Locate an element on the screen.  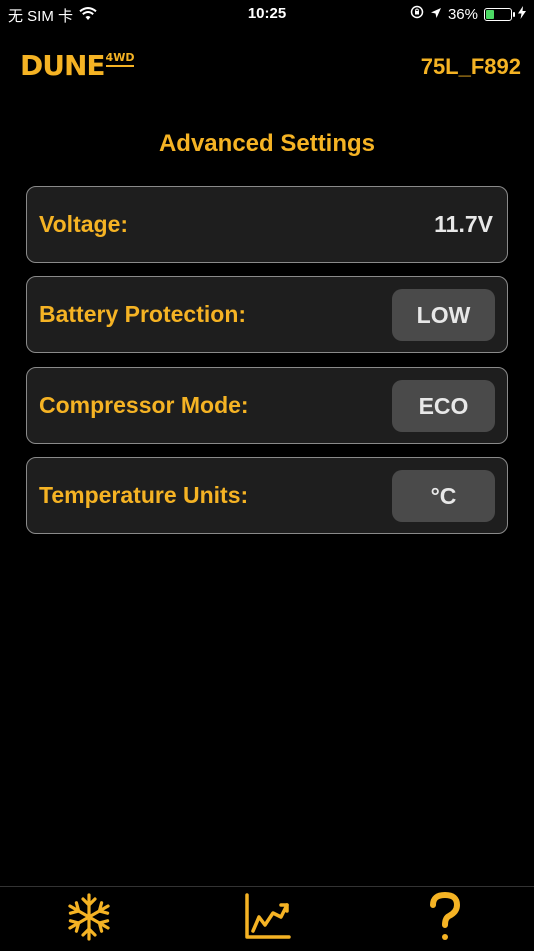
voltage-value: 11.7V is located at coordinates (463, 224).